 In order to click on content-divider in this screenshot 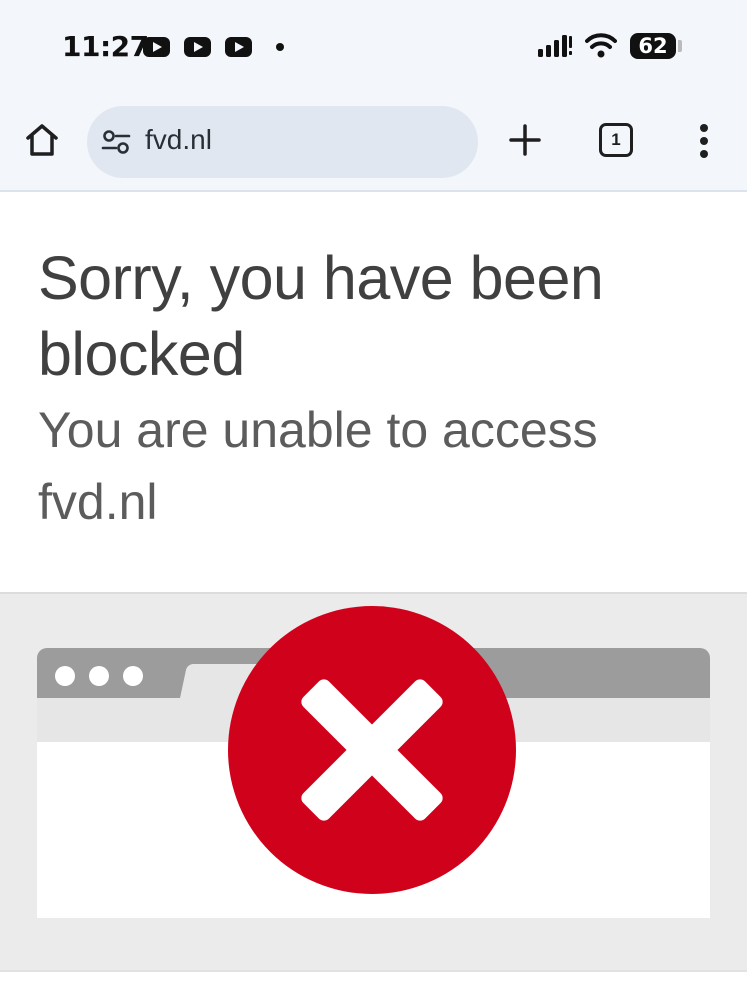, I will do `click(373, 985)`.